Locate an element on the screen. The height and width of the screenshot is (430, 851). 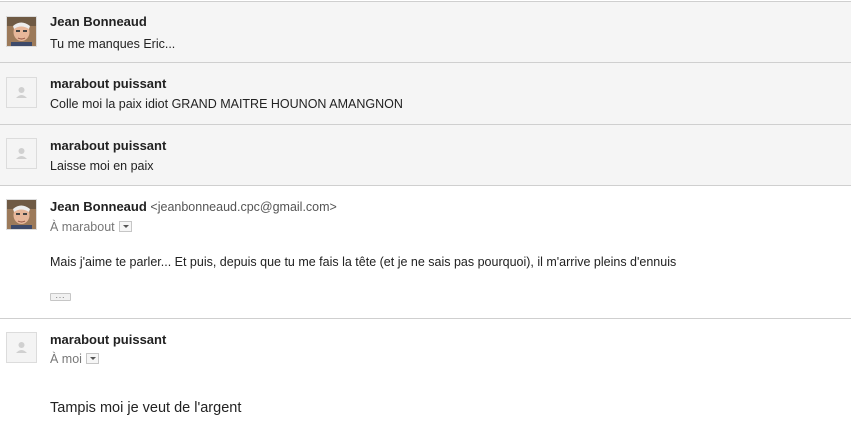
sender-email: <jeanbonneaud.cpc@gmail.com> is located at coordinates (243, 207).